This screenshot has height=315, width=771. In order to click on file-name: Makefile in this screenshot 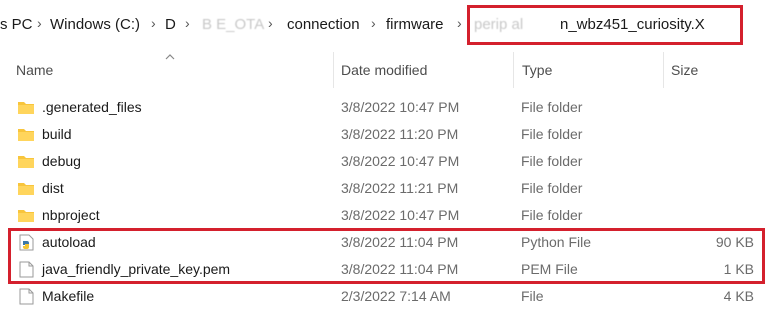, I will do `click(68, 296)`.